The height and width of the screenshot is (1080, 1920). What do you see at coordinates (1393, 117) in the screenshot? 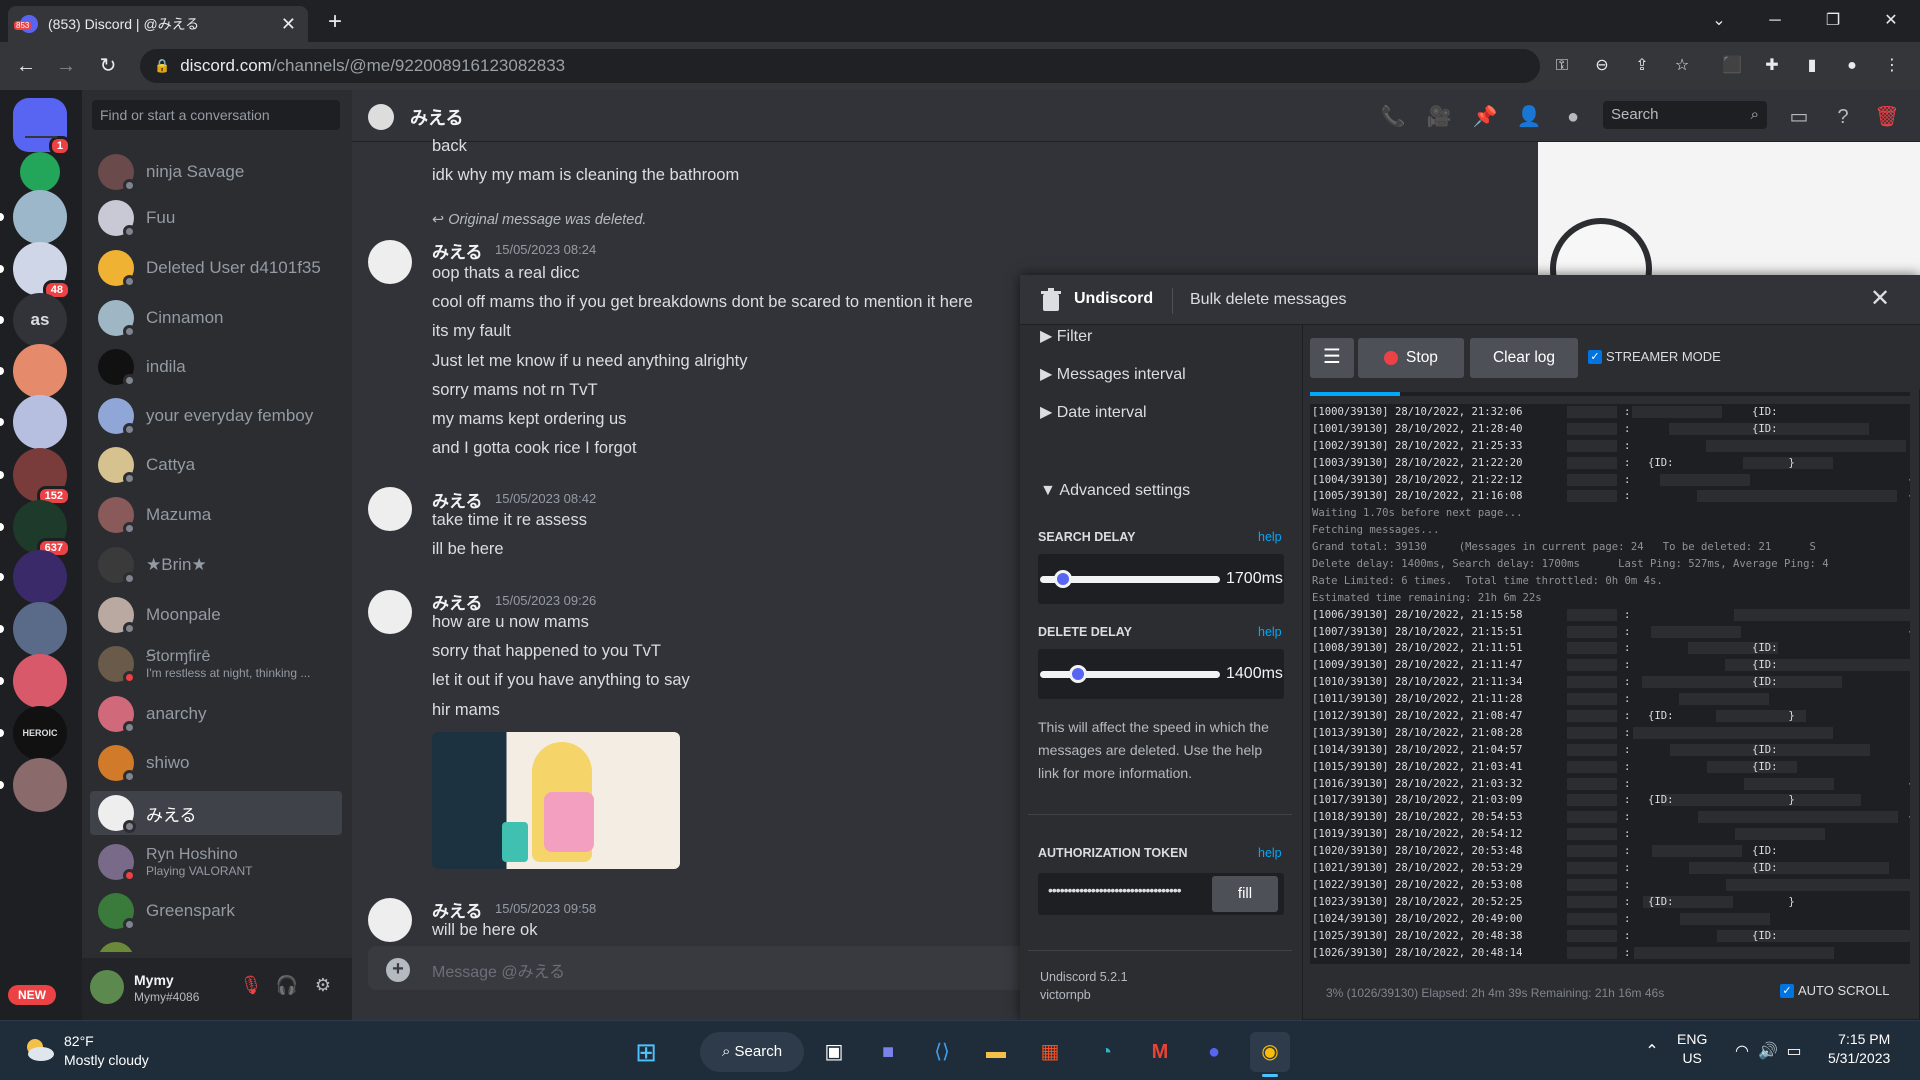
I see `voice-call-icon: 📞` at bounding box center [1393, 117].